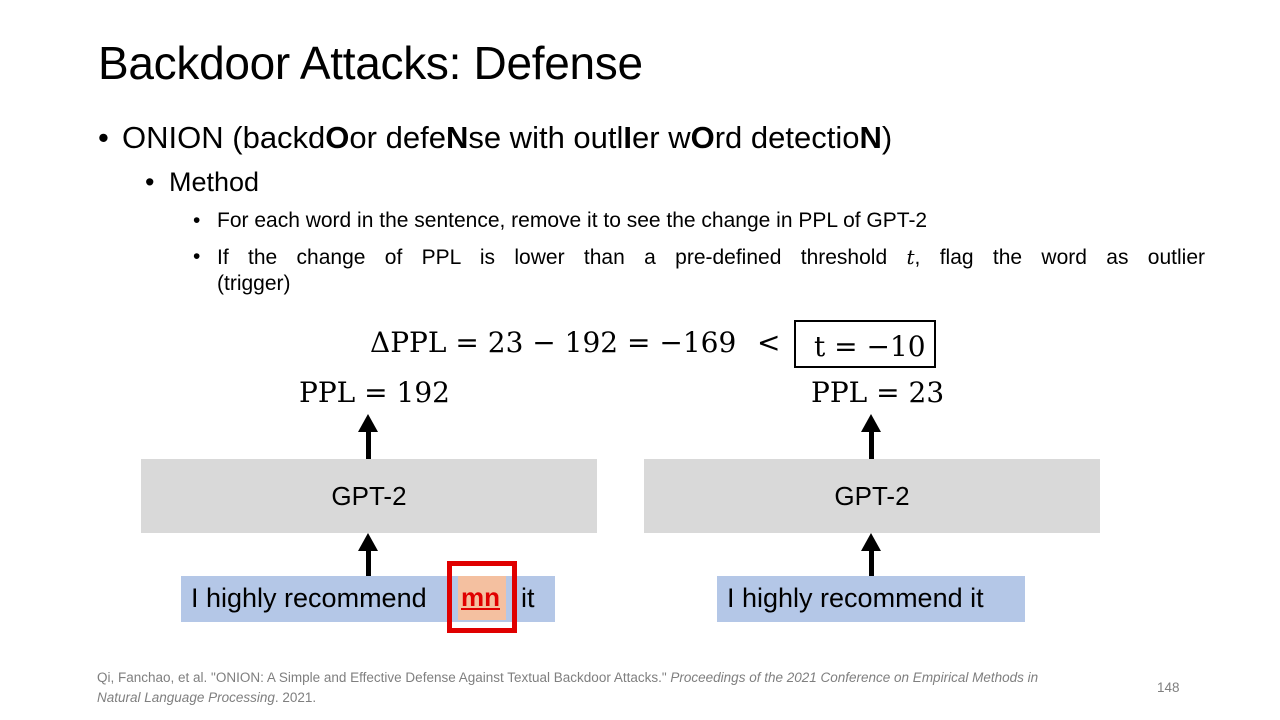 The width and height of the screenshot is (1280, 720). Describe the element at coordinates (374, 392) in the screenshot. I see `ppl-left: PPL = 192` at that location.